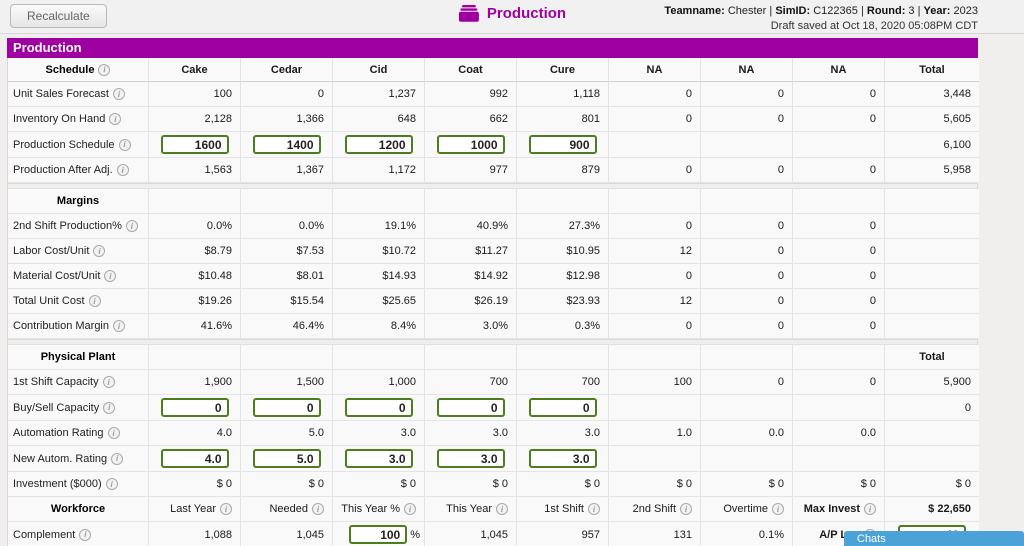 The height and width of the screenshot is (546, 1024). What do you see at coordinates (655, 170) in the screenshot?
I see `cell-production-after-adj-col5: 0` at bounding box center [655, 170].